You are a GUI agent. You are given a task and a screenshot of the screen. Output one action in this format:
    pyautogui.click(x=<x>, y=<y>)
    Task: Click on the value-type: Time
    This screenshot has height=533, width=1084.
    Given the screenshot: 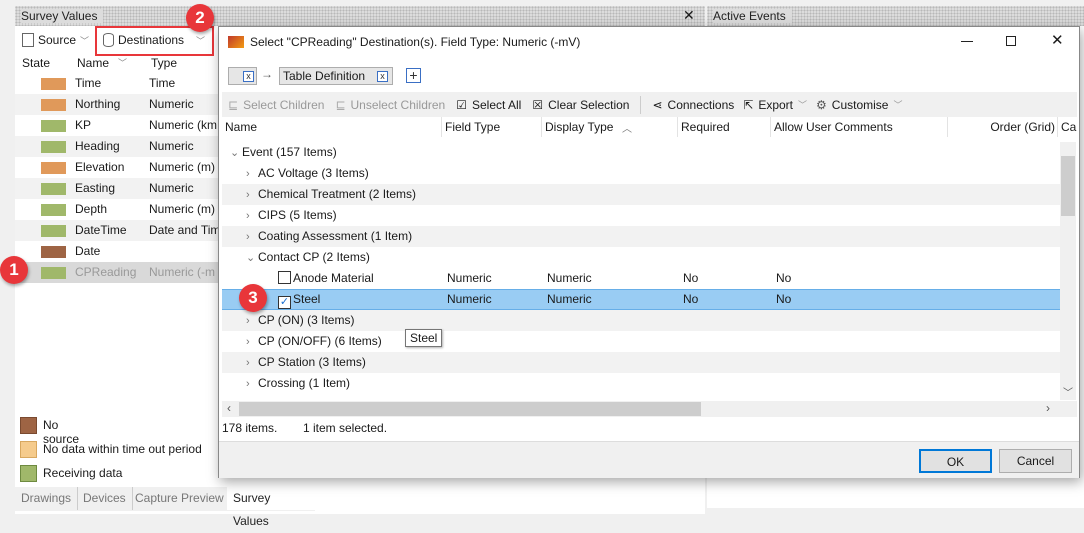 What is the action you would take?
    pyautogui.click(x=162, y=83)
    